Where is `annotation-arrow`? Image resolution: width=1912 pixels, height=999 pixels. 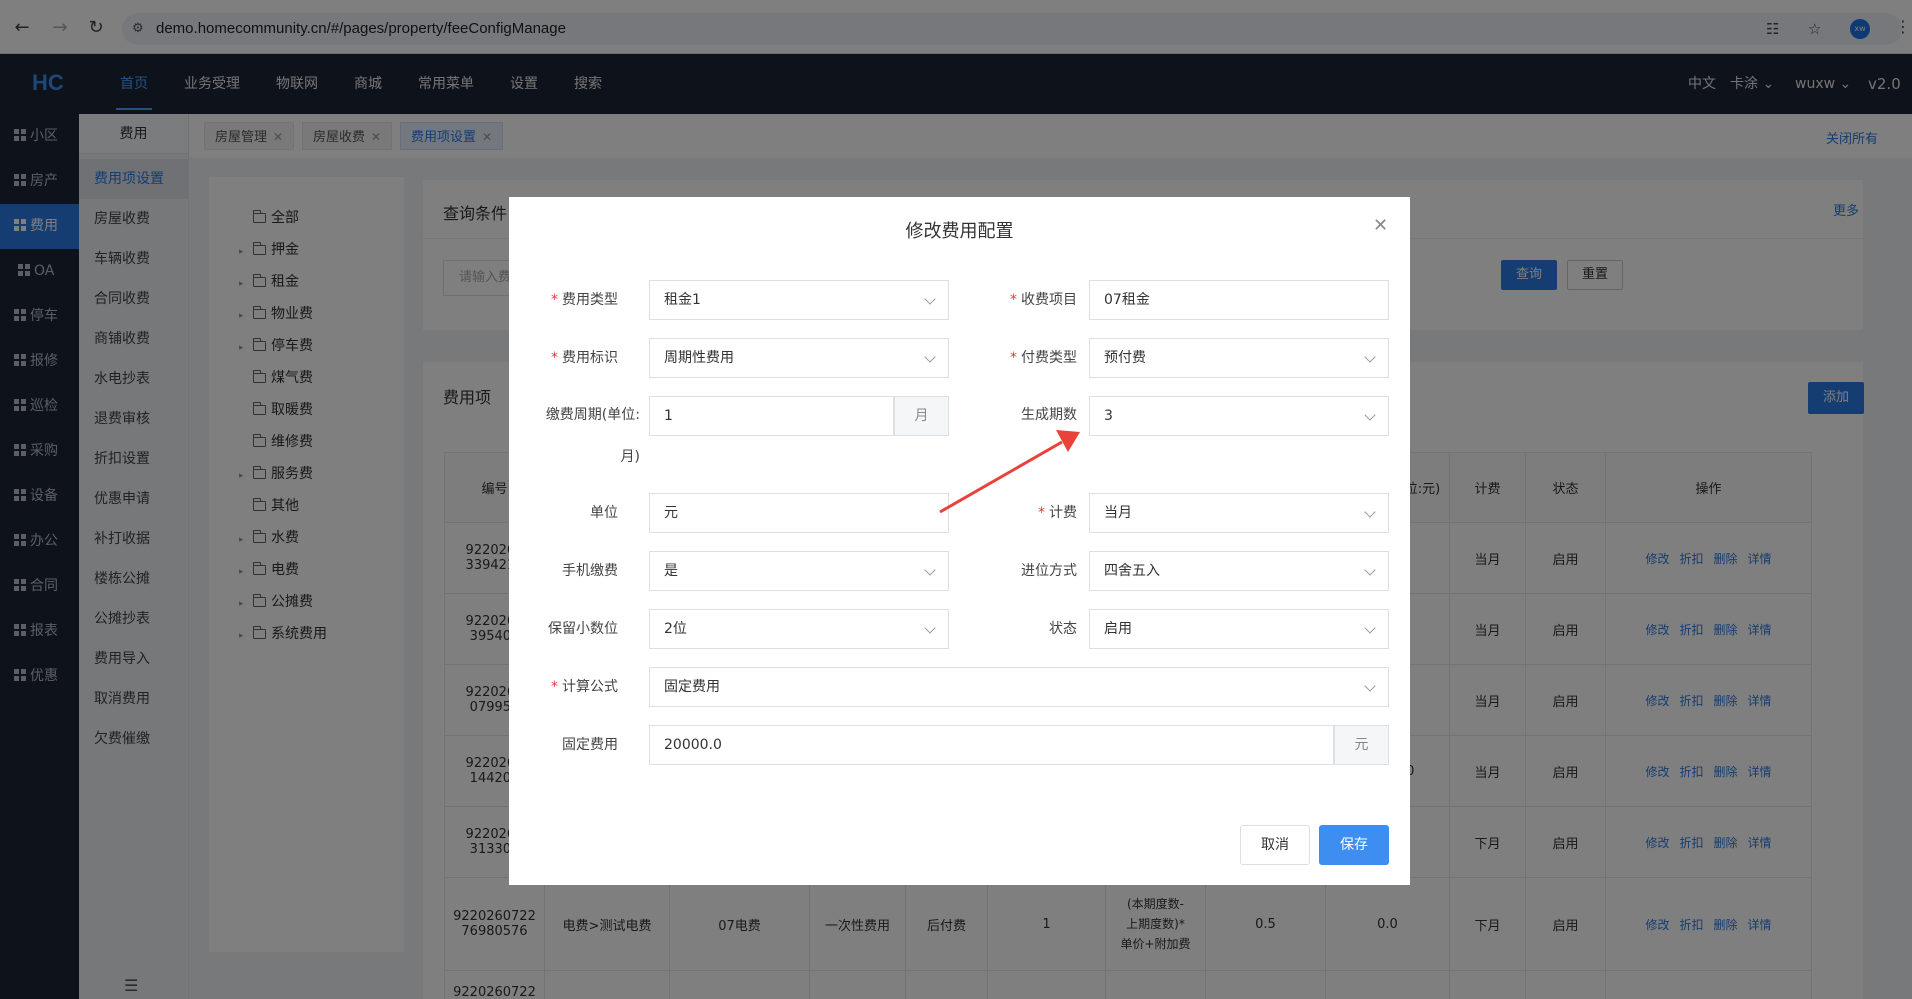
annotation-arrow is located at coordinates (1009, 472).